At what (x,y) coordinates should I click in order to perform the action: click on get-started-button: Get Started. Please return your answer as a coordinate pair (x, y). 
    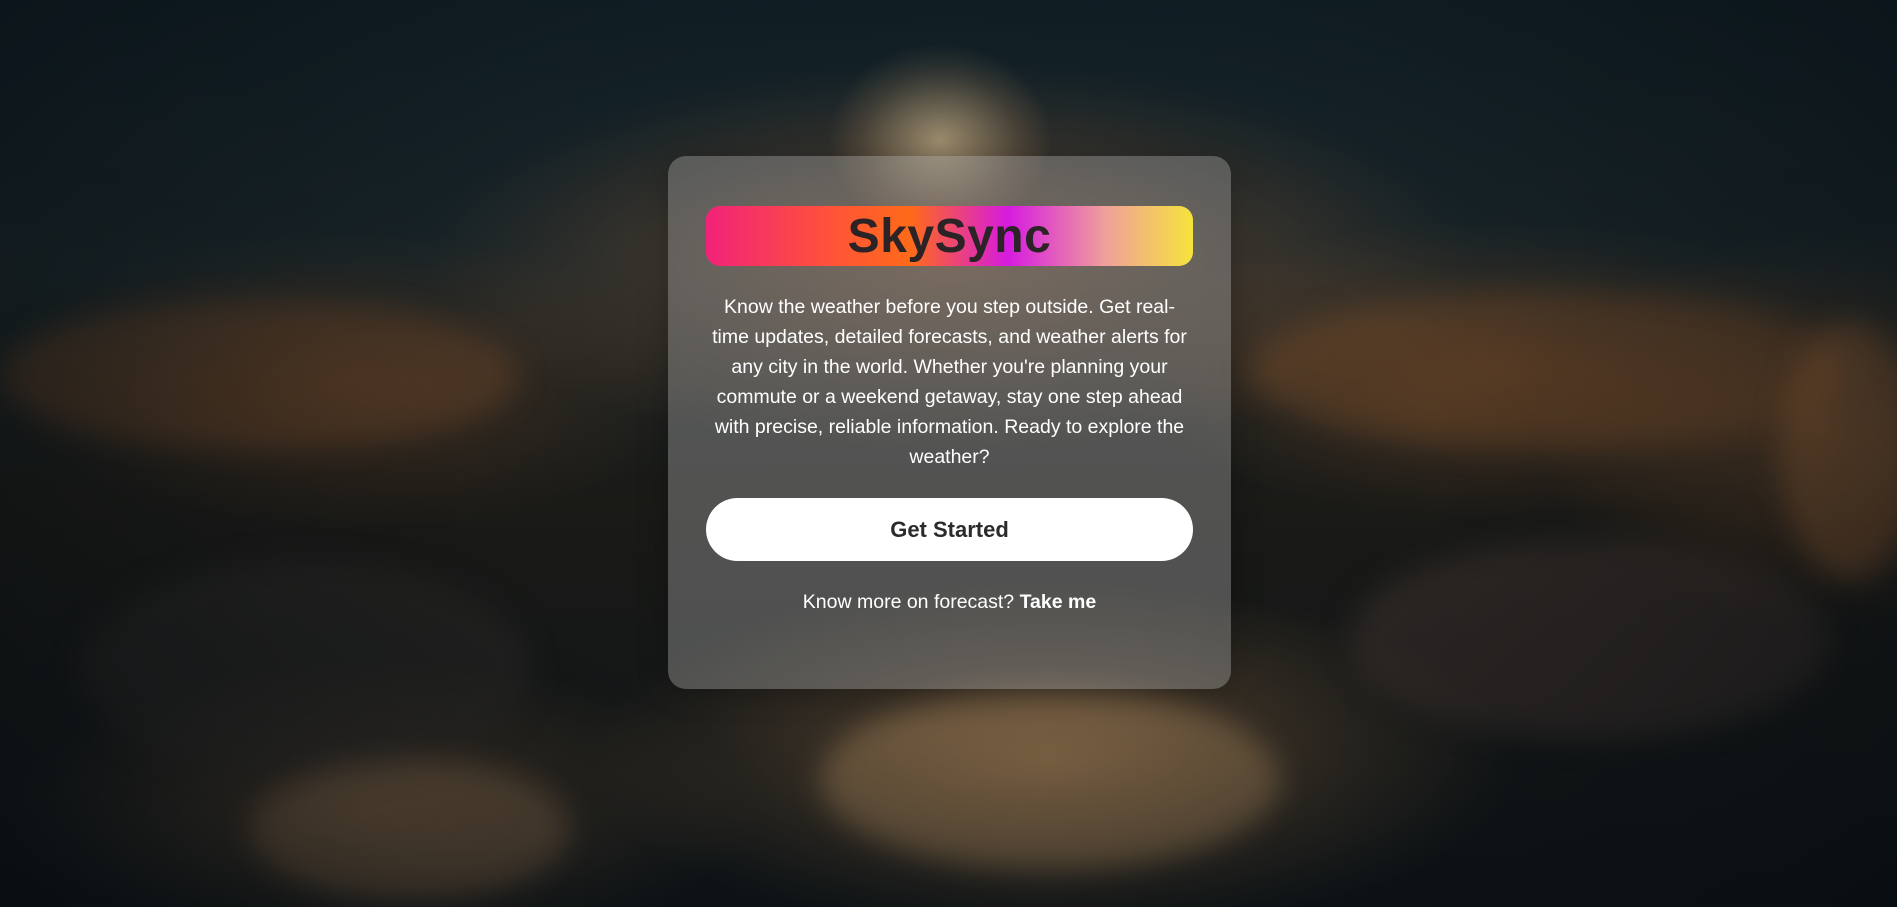
    Looking at the image, I should click on (949, 529).